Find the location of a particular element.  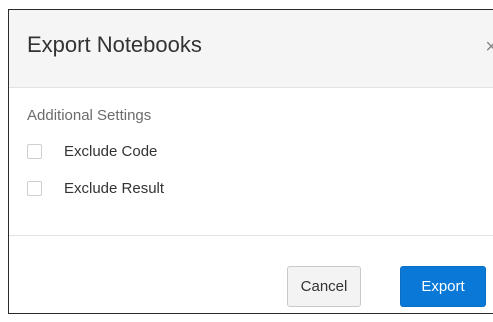

exclude-result-checkbox is located at coordinates (34, 188).